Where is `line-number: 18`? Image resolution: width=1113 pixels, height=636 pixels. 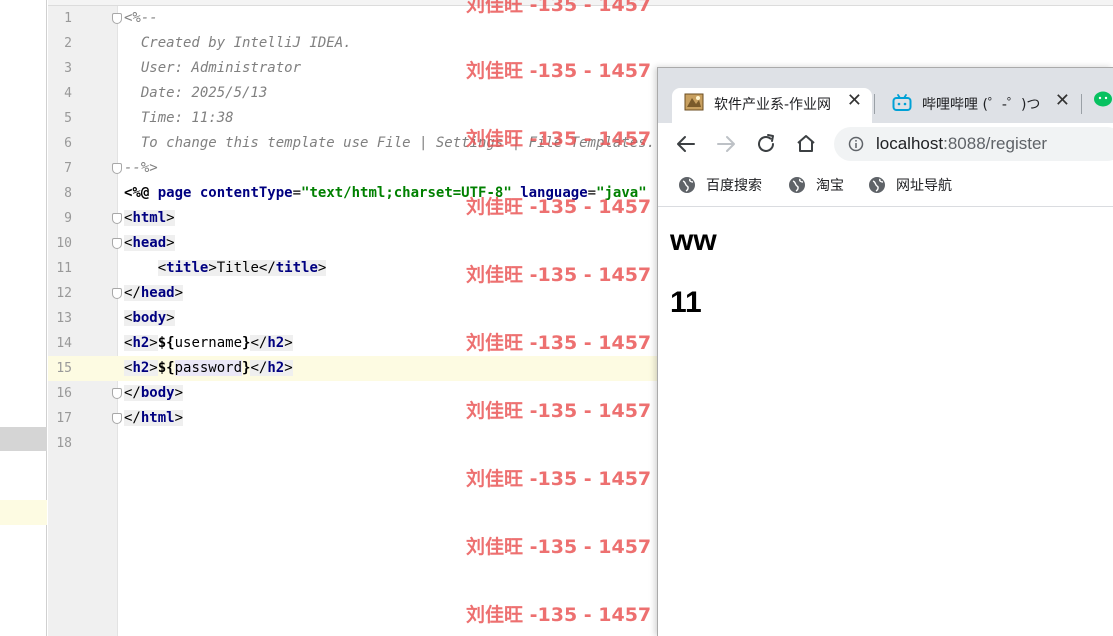 line-number: 18 is located at coordinates (64, 443).